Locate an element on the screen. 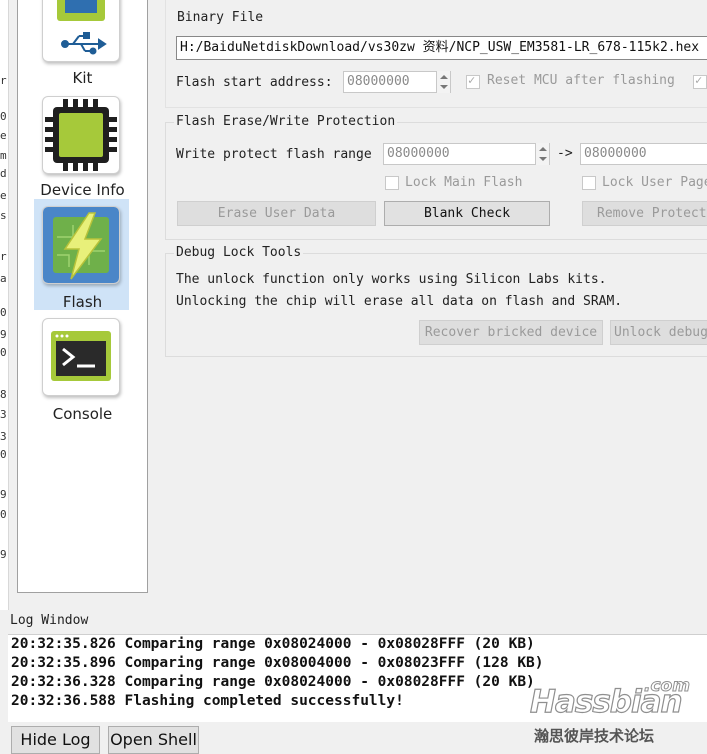  remove-protection-button: Remove Protection is located at coordinates (644, 213).